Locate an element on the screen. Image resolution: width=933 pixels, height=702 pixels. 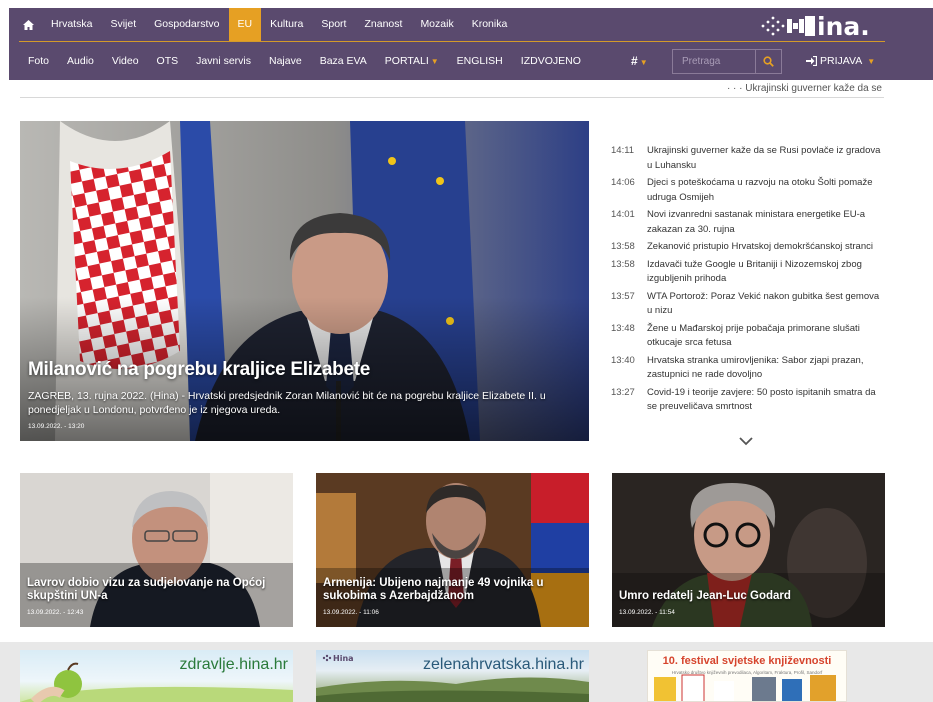
news-time: 14:06 is located at coordinates (623, 182).